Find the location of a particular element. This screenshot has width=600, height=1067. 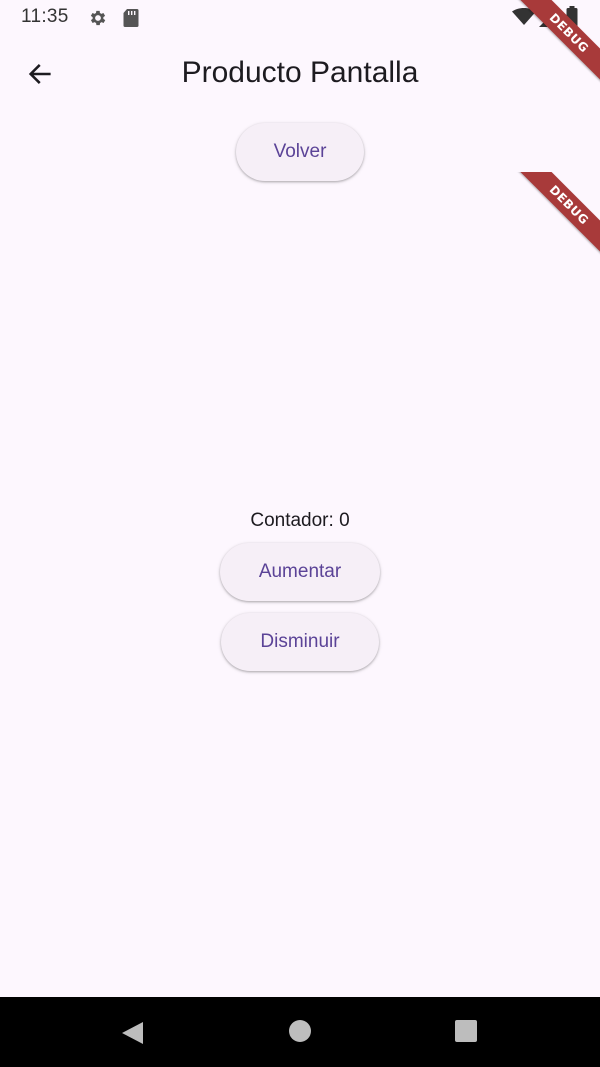

status-time: 11:35 is located at coordinates (45, 16).